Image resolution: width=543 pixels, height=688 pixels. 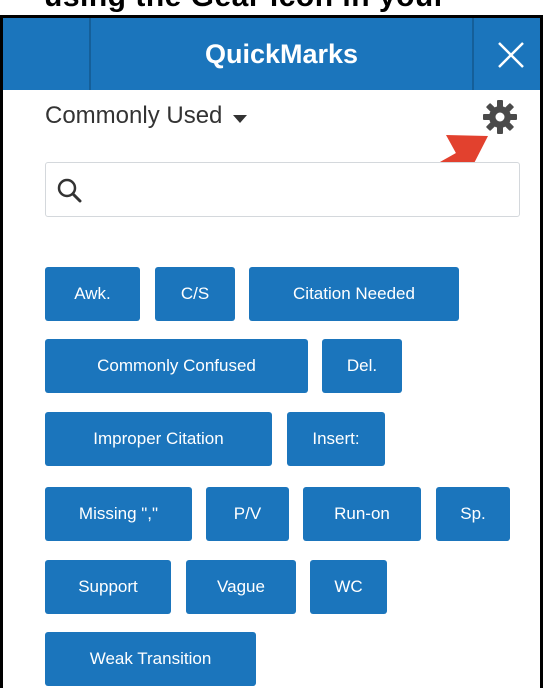 I want to click on quickmark-improper-citation: Improper Citation, so click(x=158, y=439).